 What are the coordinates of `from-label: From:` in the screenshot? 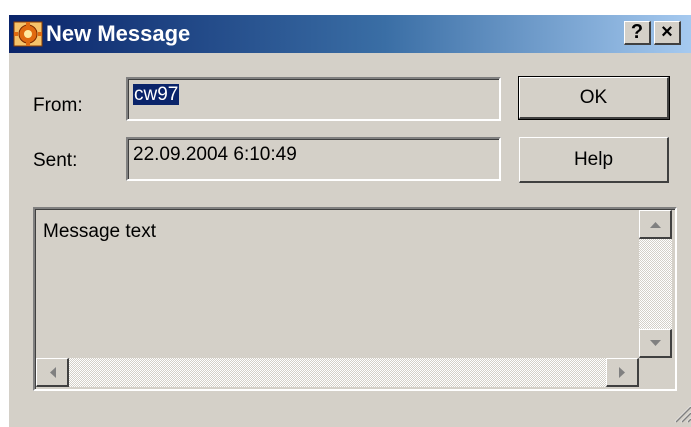 It's located at (58, 105).